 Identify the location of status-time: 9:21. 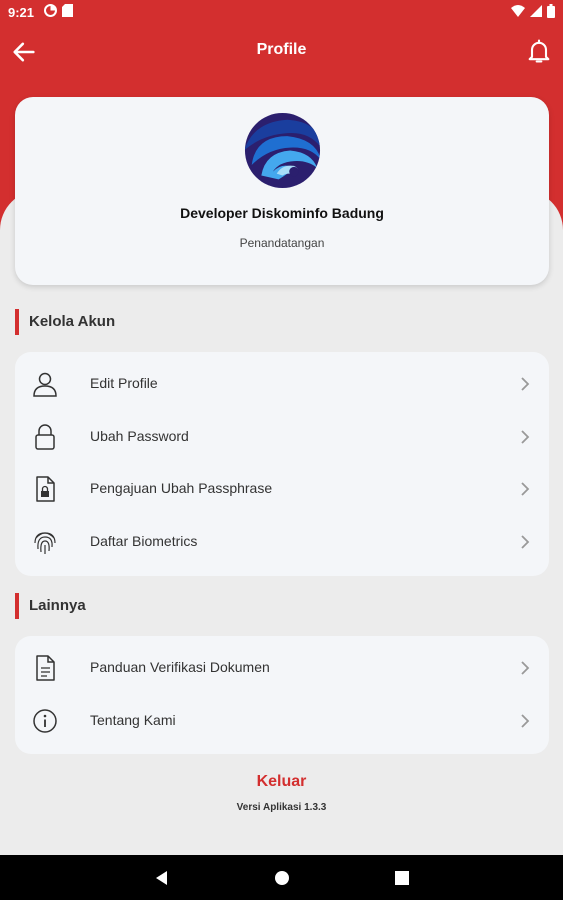
(21, 12).